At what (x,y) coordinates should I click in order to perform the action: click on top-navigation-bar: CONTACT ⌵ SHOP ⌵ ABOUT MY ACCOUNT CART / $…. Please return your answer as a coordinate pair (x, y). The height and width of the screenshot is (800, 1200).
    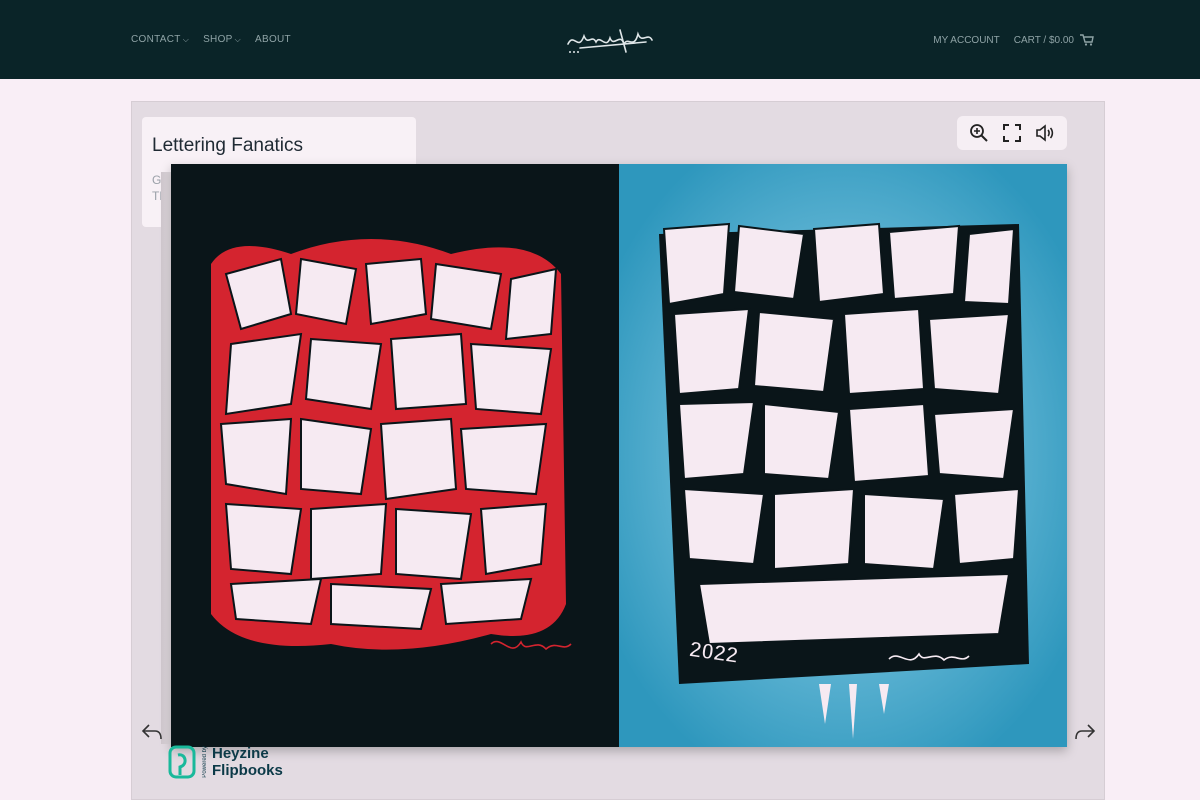
    Looking at the image, I should click on (600, 39).